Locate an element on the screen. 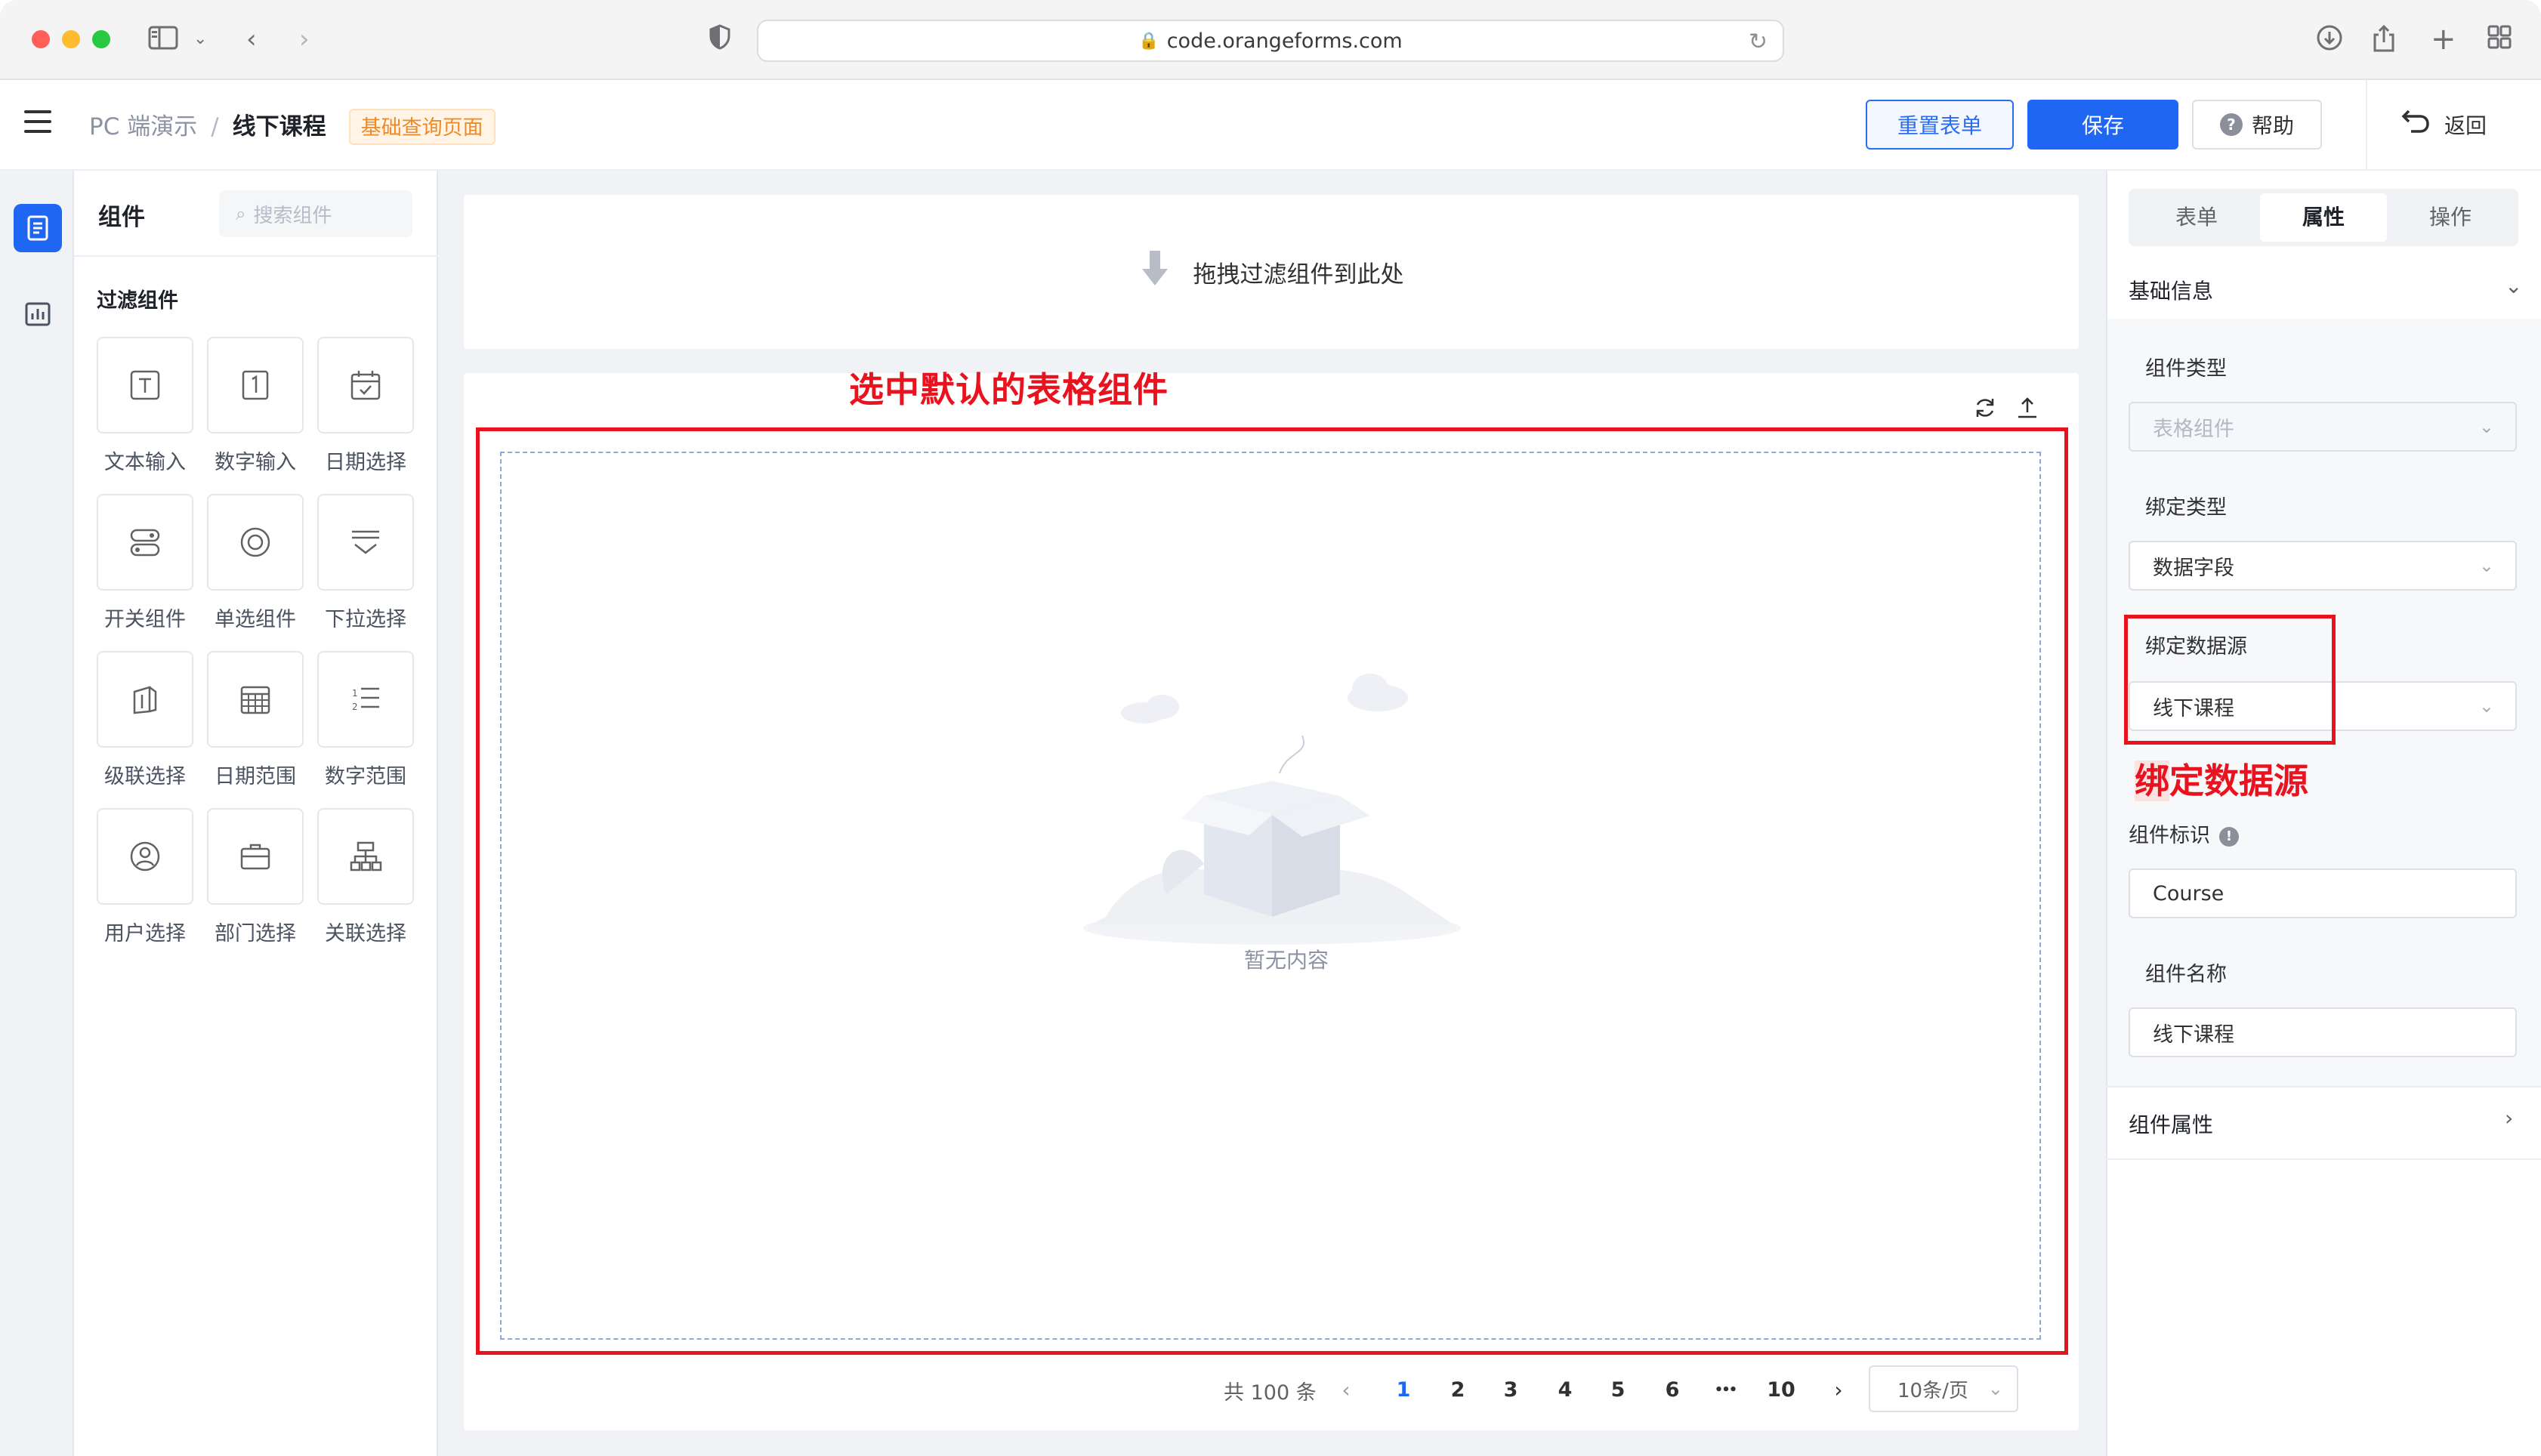  component-search-placeholder: 搜索组件 is located at coordinates (292, 215).